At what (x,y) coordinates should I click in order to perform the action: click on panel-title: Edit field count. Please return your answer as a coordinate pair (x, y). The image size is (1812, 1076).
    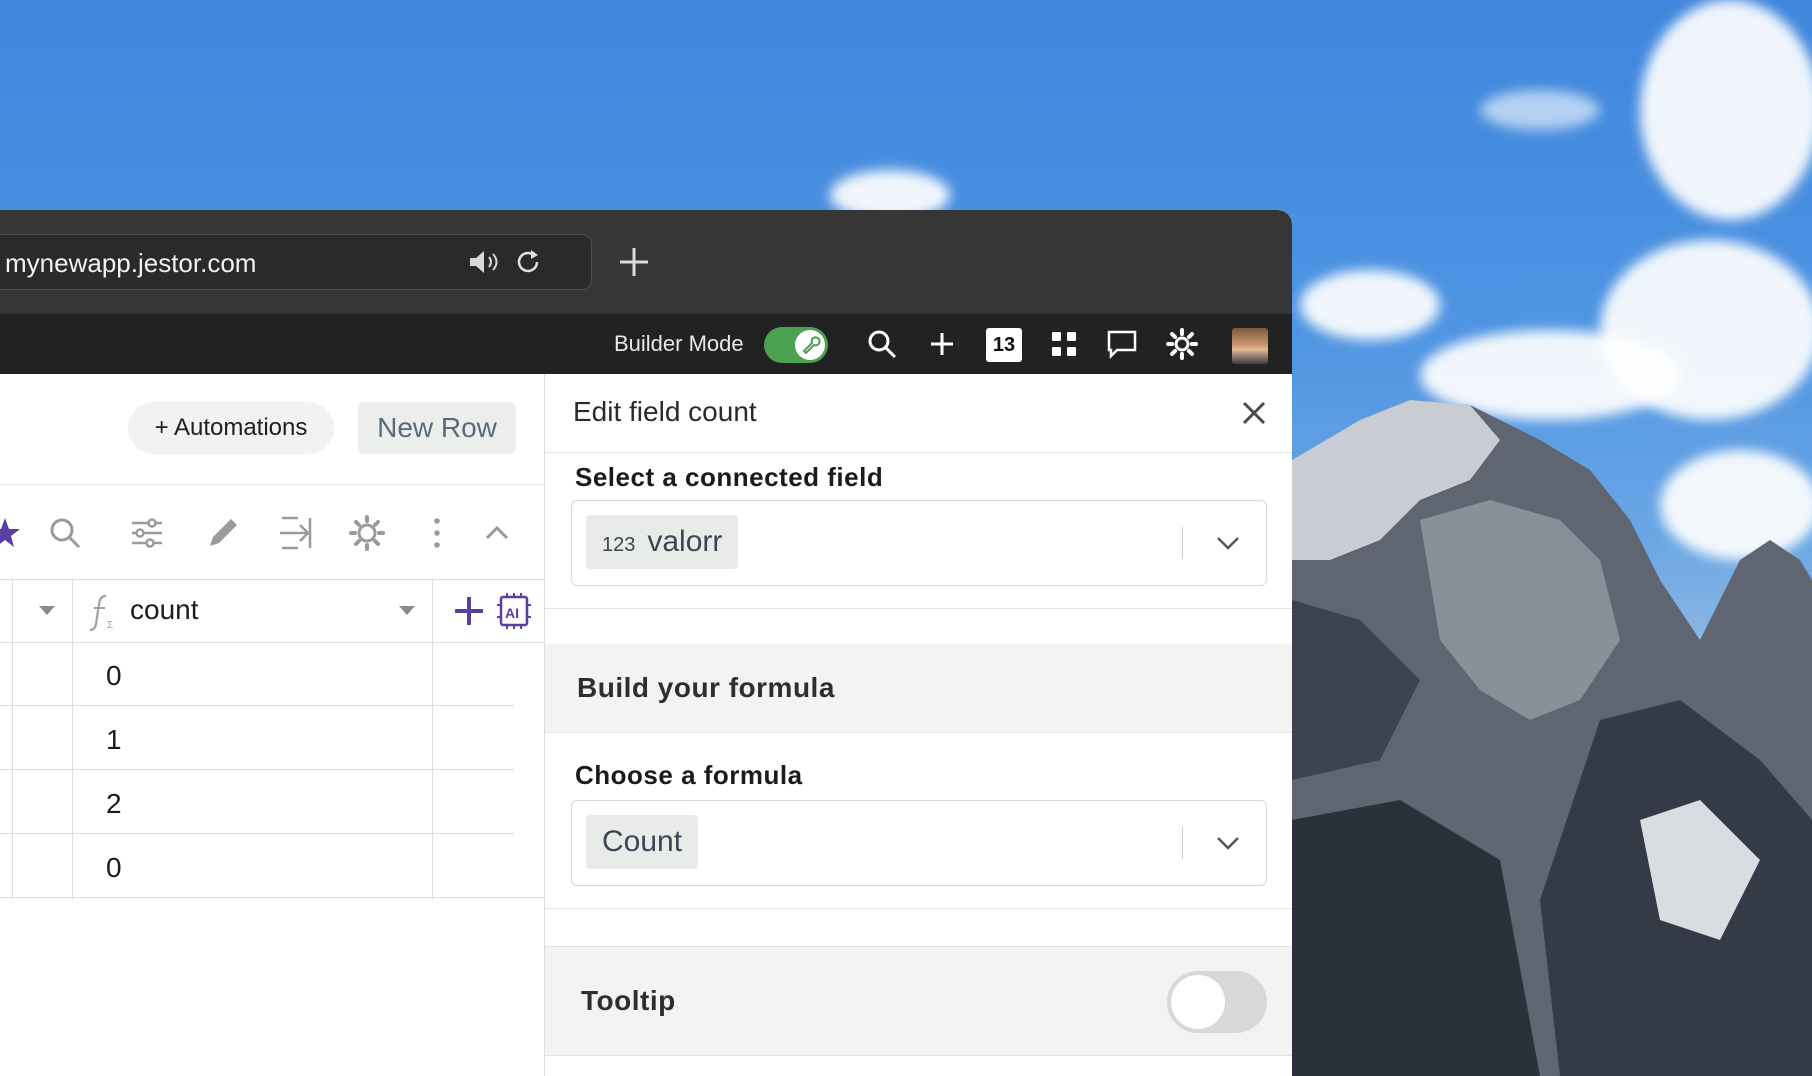
    Looking at the image, I should click on (665, 411).